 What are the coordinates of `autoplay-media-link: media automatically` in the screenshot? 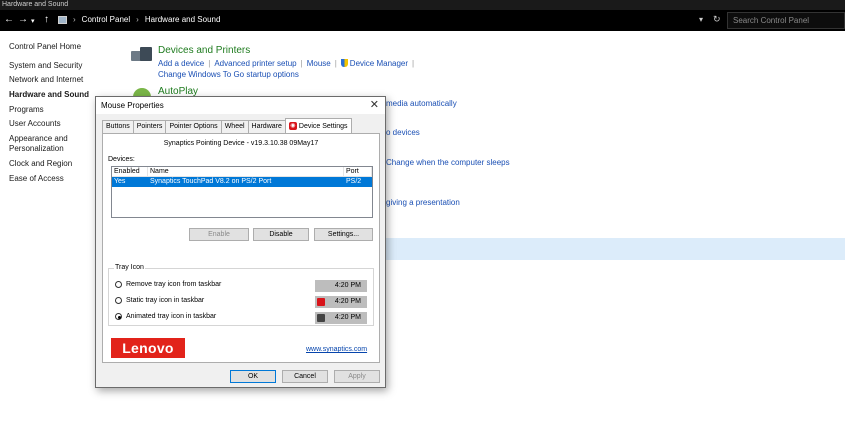 It's located at (421, 103).